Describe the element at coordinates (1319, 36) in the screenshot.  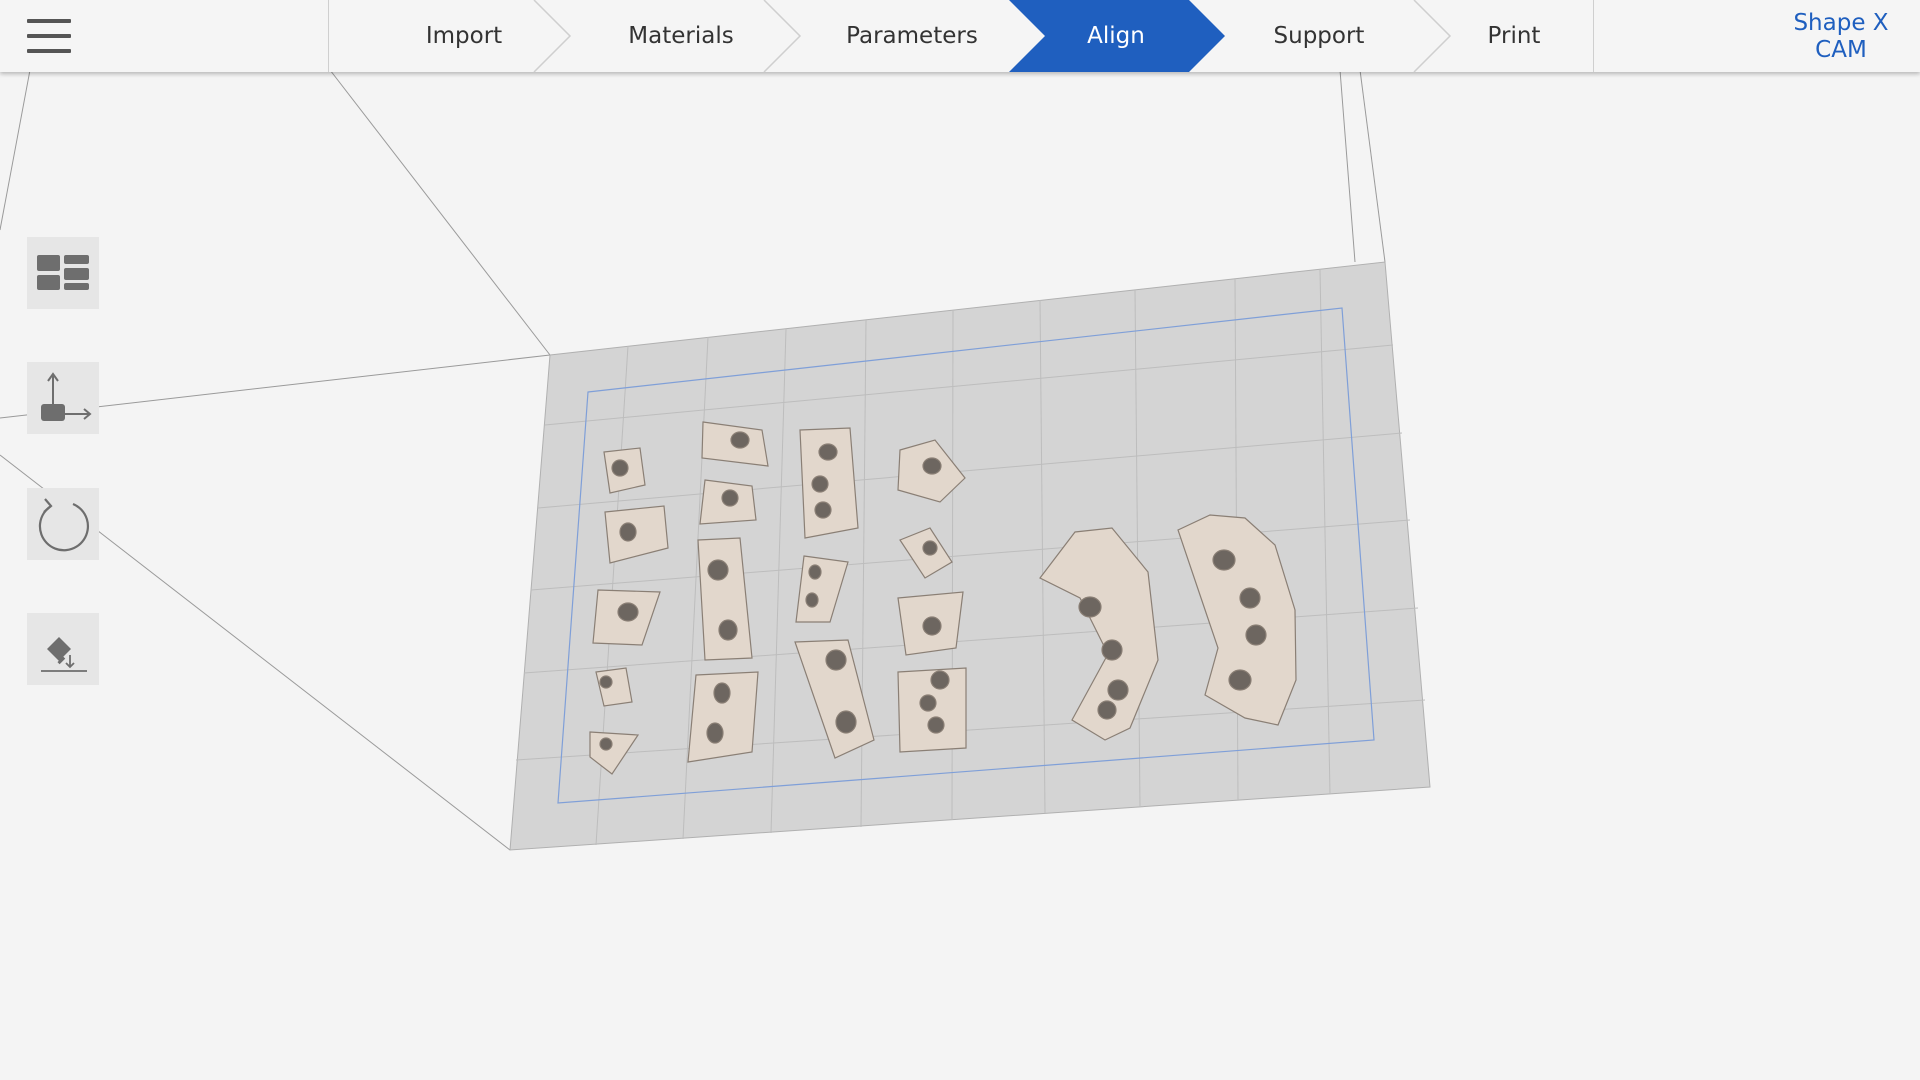
I see `step-support: Support` at that location.